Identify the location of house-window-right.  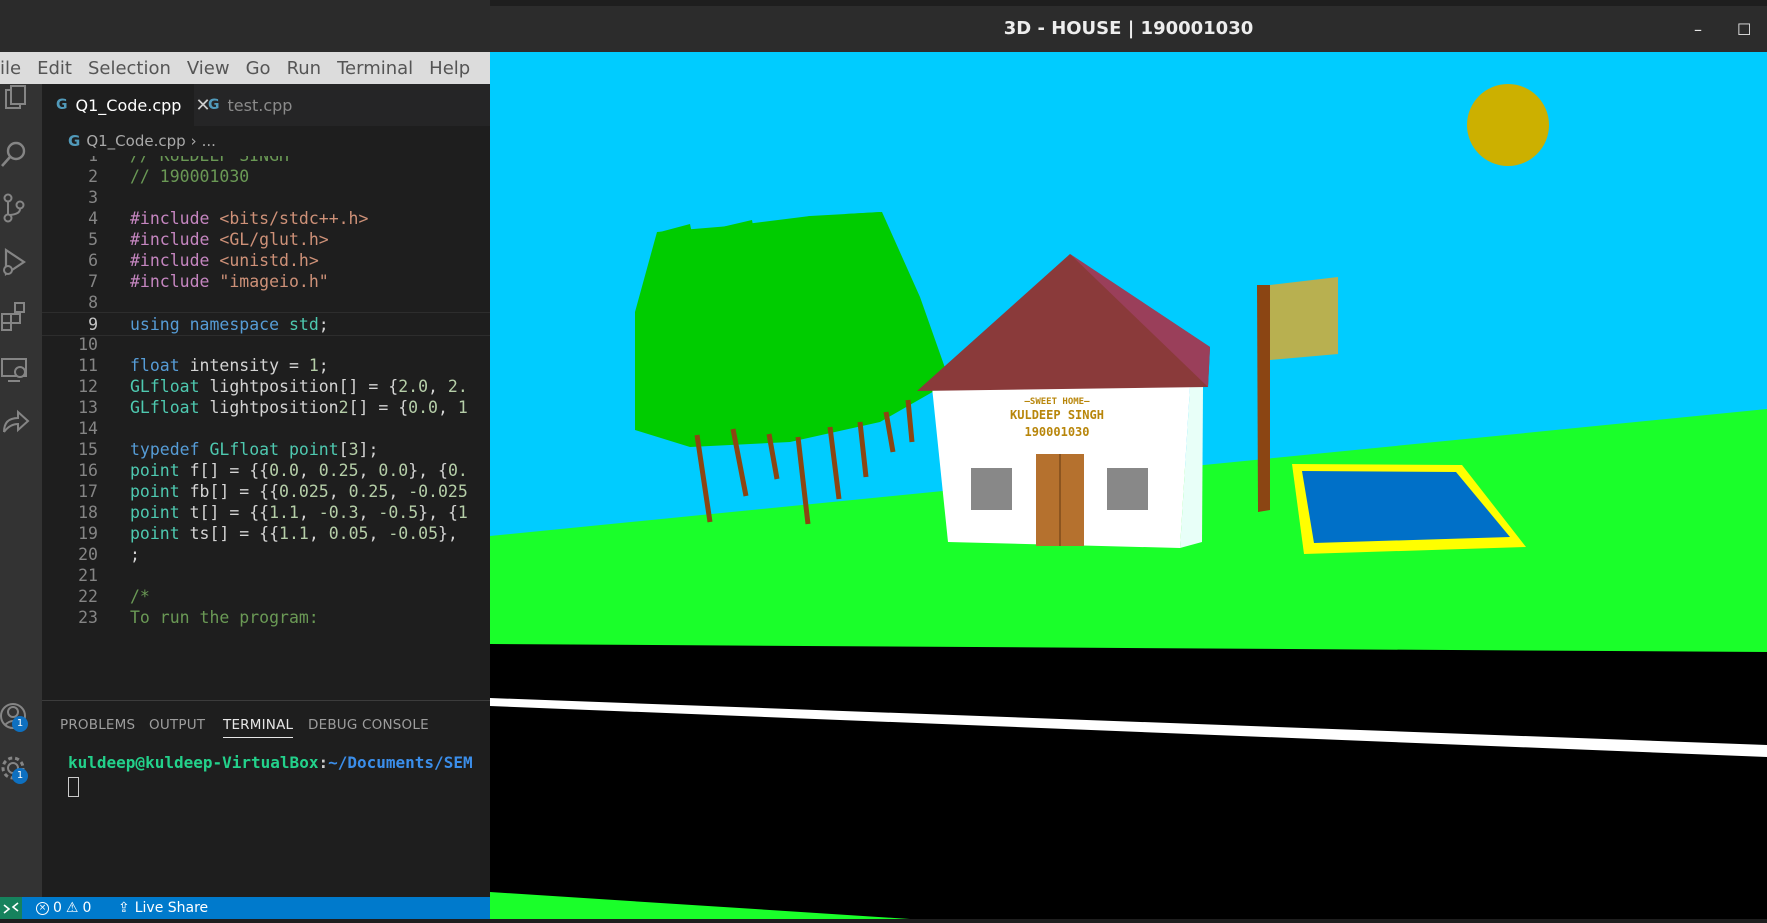
(1127, 489).